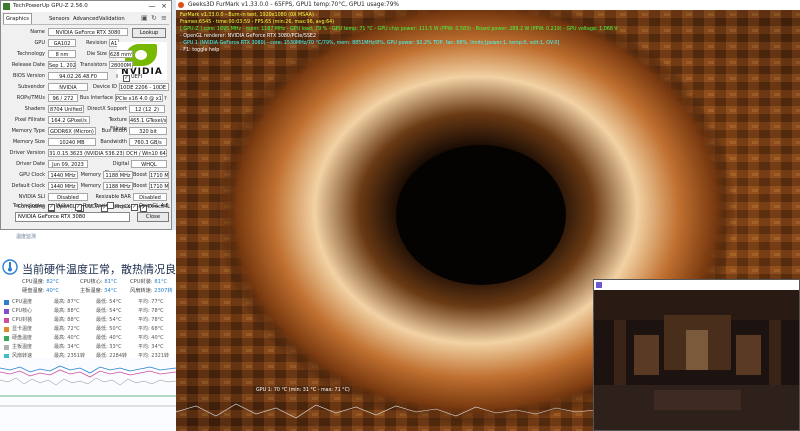 This screenshot has height=431, width=800. Describe the element at coordinates (133, 78) in the screenshot. I see `uefi-checkbox: ✓ UEFI` at that location.